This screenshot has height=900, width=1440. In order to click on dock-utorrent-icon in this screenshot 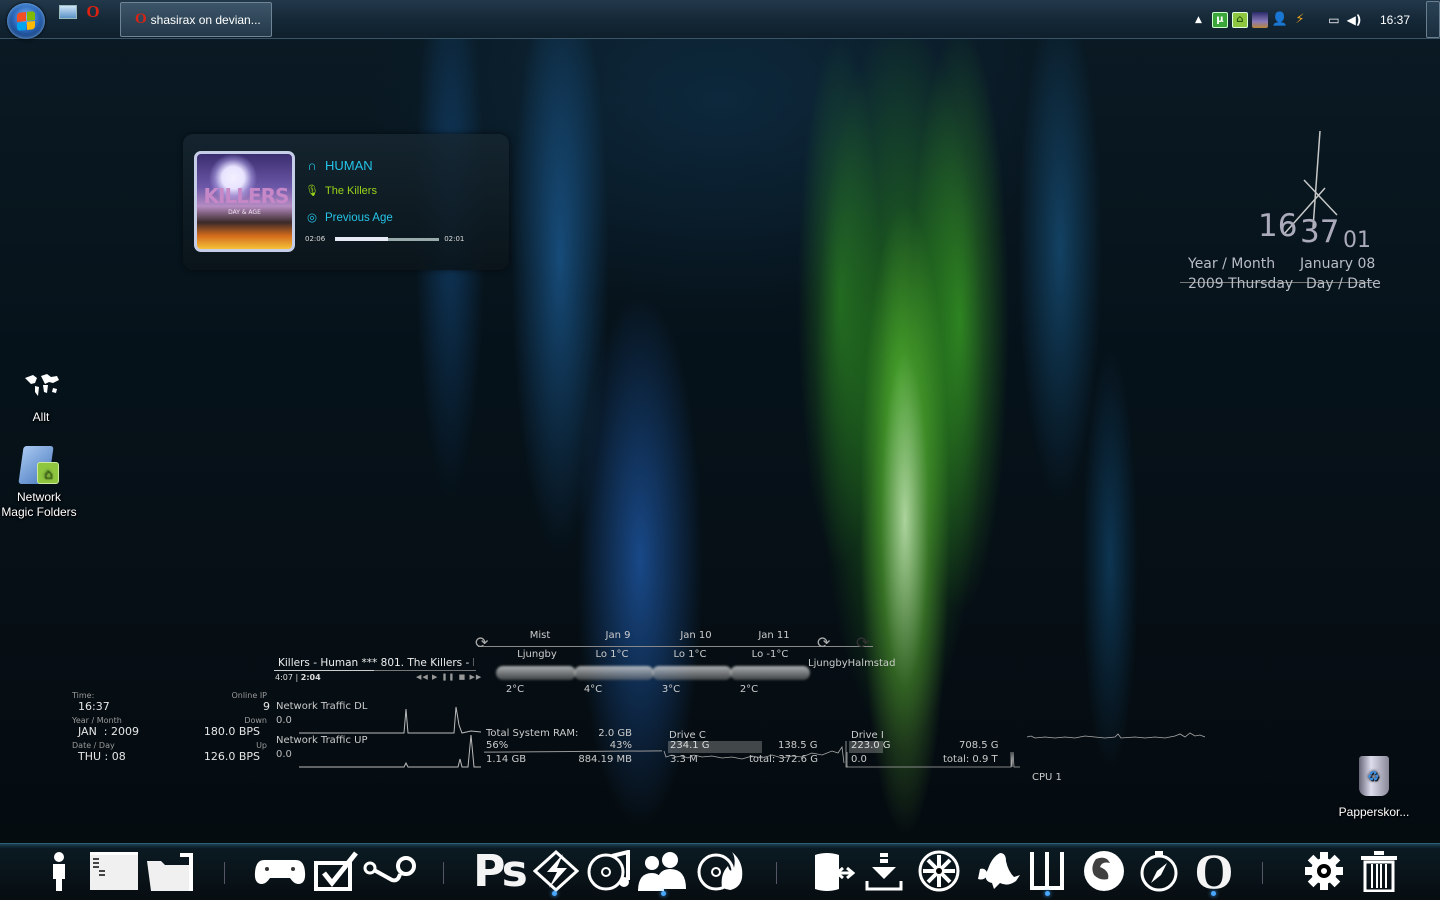, I will do `click(1047, 871)`.